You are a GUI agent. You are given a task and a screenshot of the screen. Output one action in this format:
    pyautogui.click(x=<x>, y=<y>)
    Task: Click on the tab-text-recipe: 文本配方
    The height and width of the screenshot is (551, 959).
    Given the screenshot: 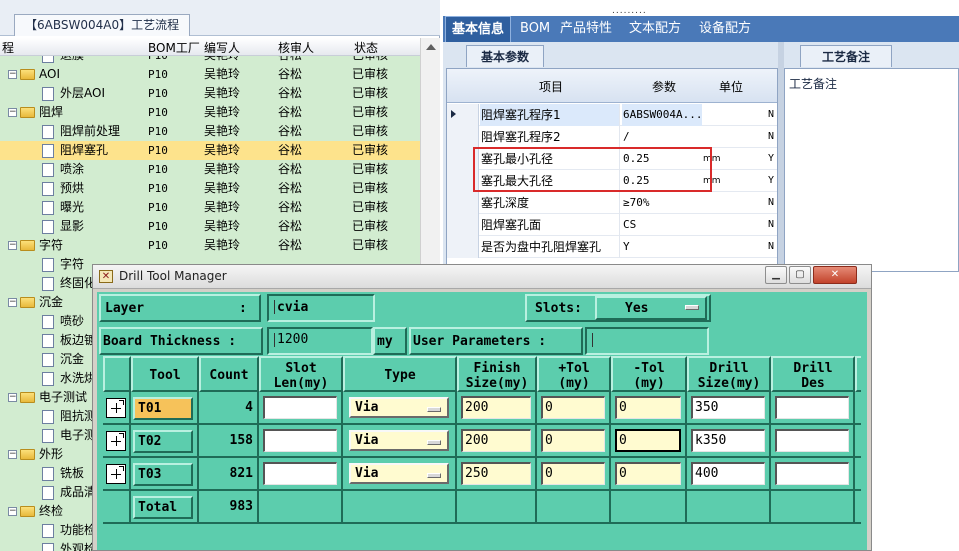 What is the action you would take?
    pyautogui.click(x=655, y=29)
    